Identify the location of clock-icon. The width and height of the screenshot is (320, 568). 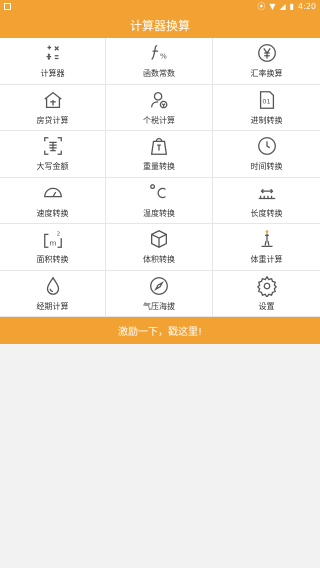
(267, 146).